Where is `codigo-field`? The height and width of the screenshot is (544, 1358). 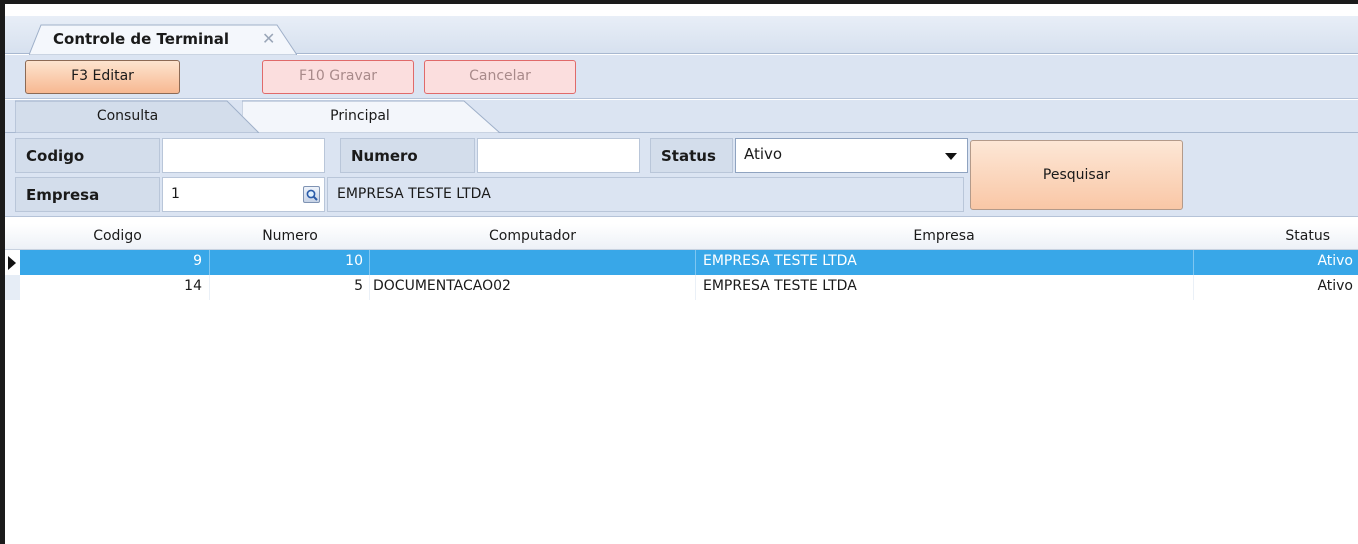
codigo-field is located at coordinates (243, 155).